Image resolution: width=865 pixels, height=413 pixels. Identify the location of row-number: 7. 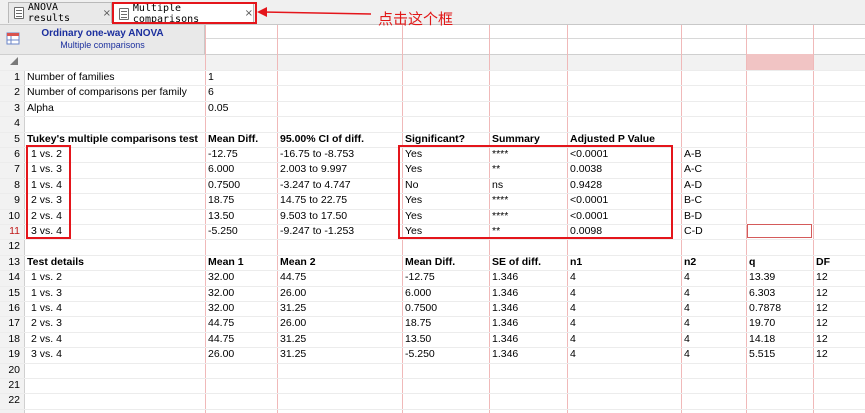
(10, 169).